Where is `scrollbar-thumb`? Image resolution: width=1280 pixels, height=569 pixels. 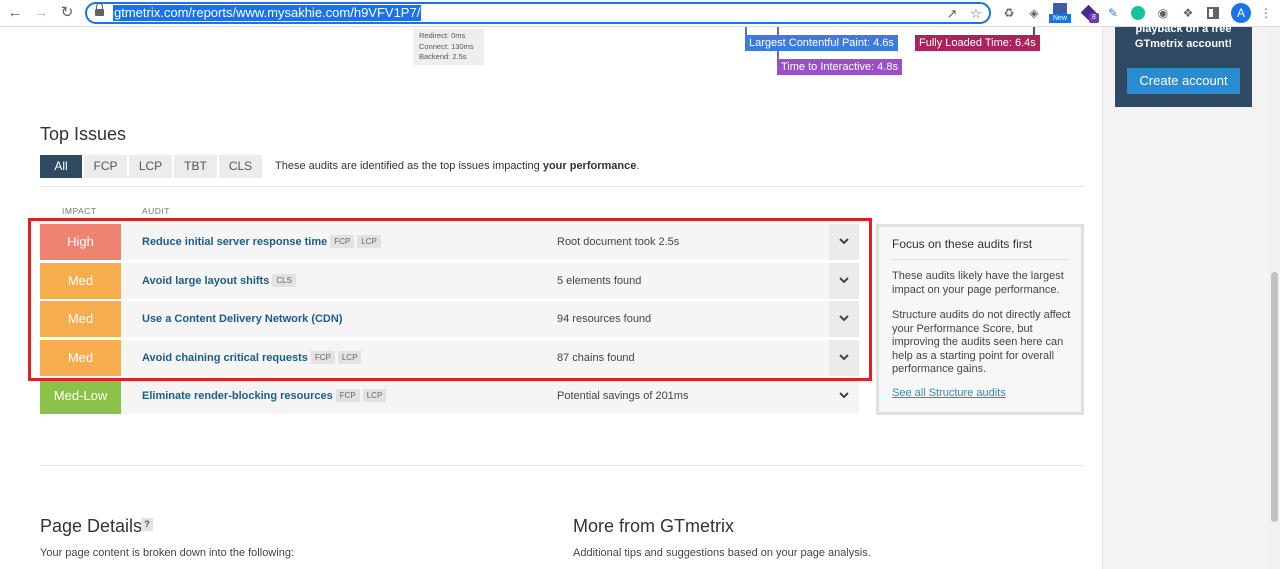 scrollbar-thumb is located at coordinates (1274, 397).